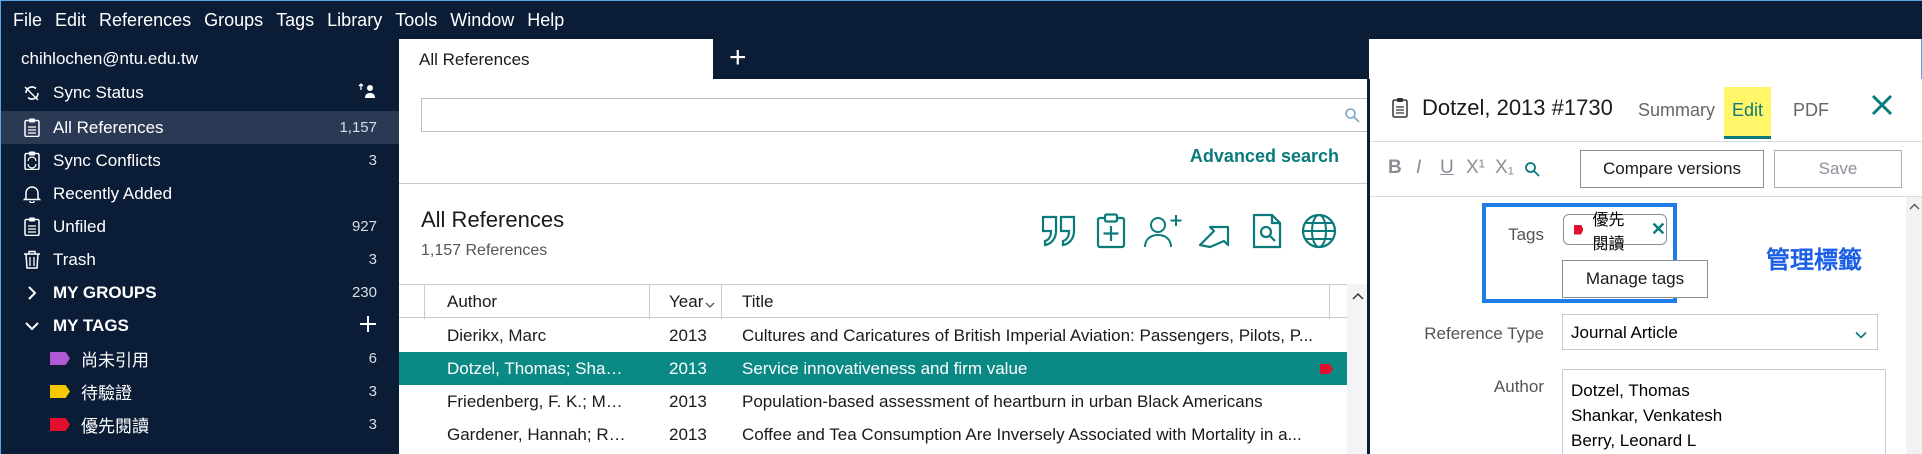  I want to click on sidebar-tag-label: 待驗證, so click(106, 393).